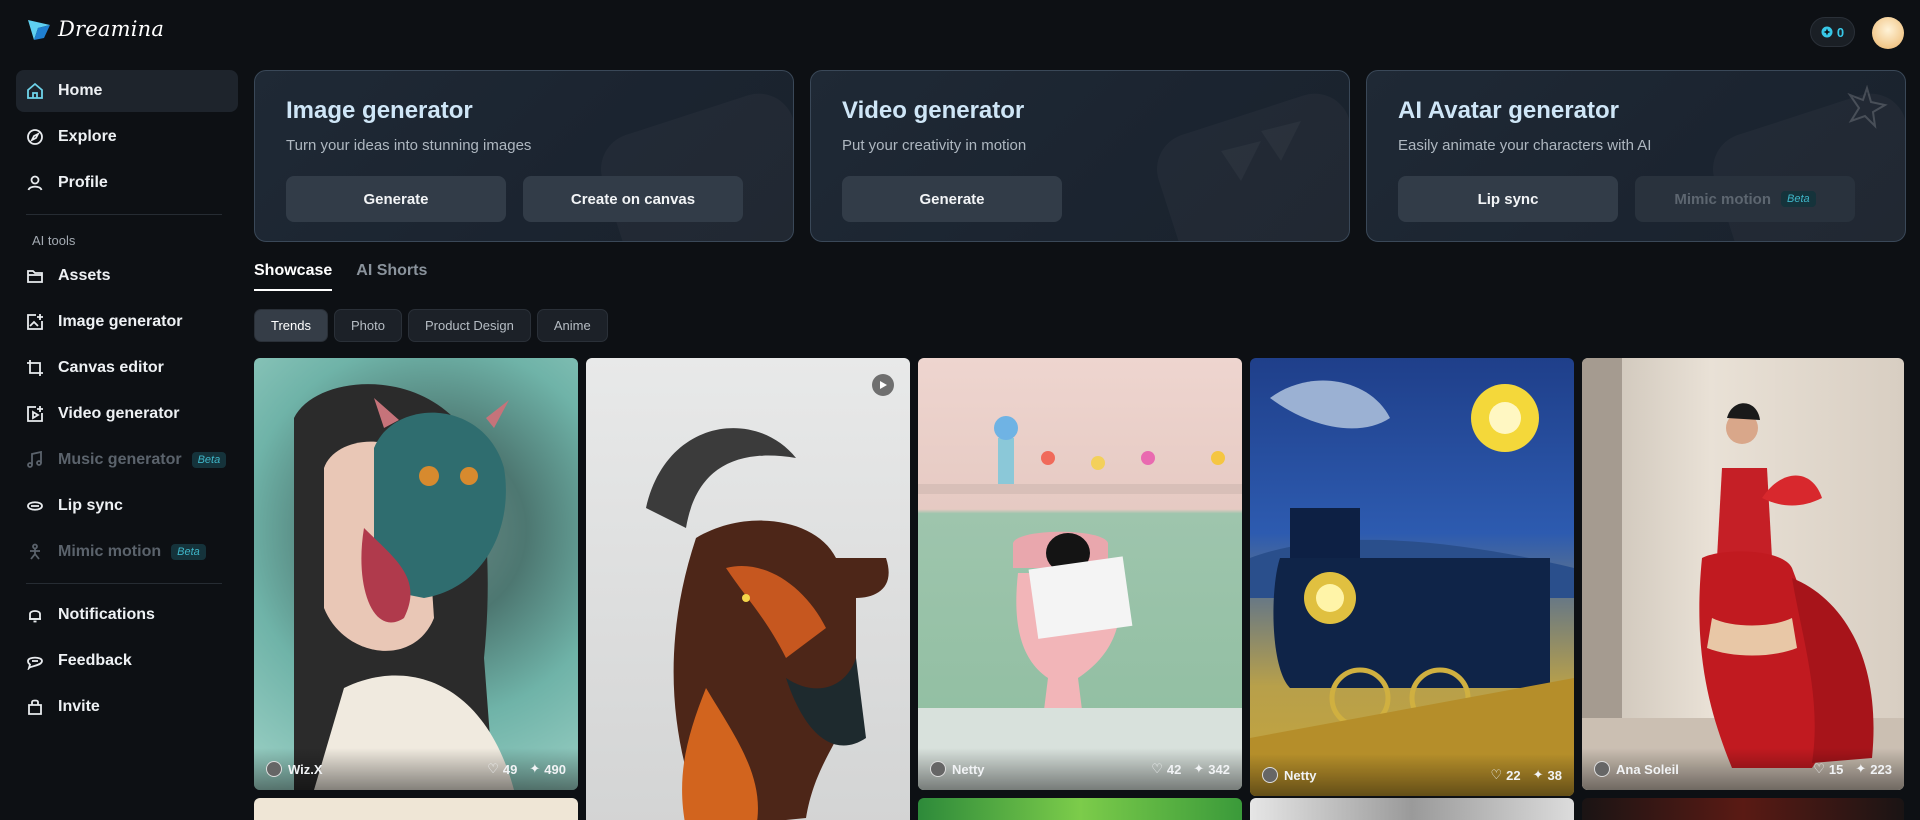 This screenshot has width=1920, height=820. What do you see at coordinates (1647, 769) in the screenshot?
I see `creator-name: Ana Soleil` at bounding box center [1647, 769].